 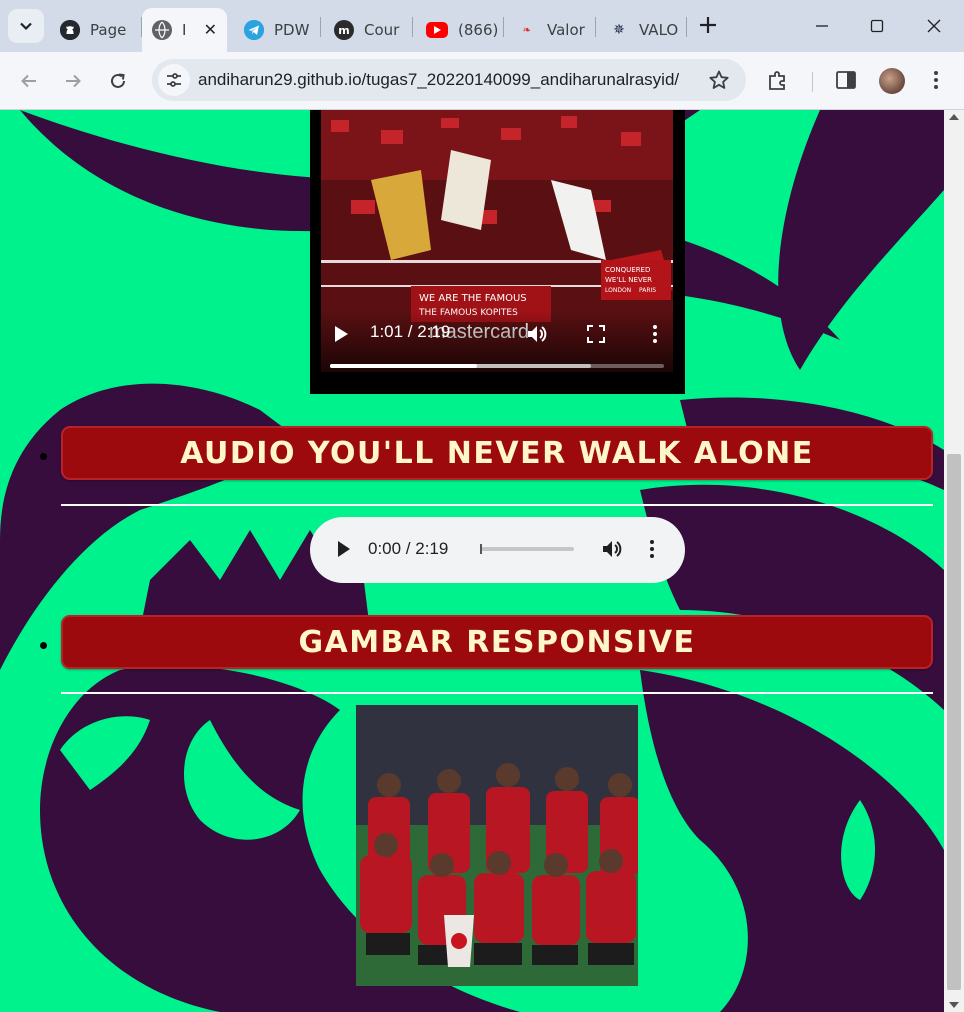 I want to click on video-banner-right-3: LONDON, so click(x=618, y=290).